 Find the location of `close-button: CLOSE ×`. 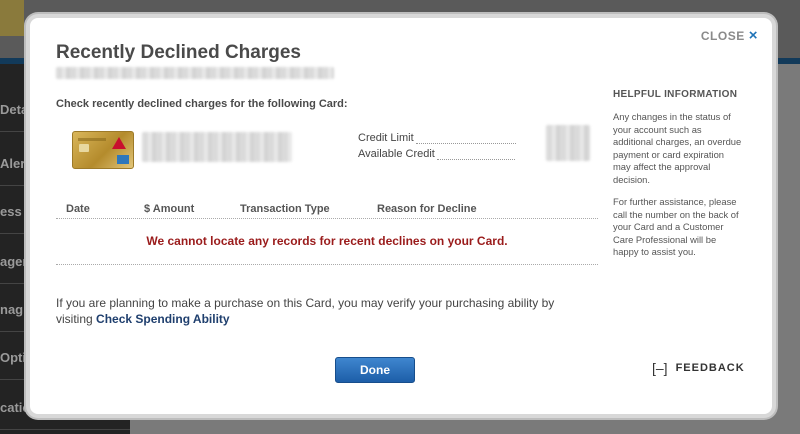

close-button: CLOSE × is located at coordinates (729, 35).